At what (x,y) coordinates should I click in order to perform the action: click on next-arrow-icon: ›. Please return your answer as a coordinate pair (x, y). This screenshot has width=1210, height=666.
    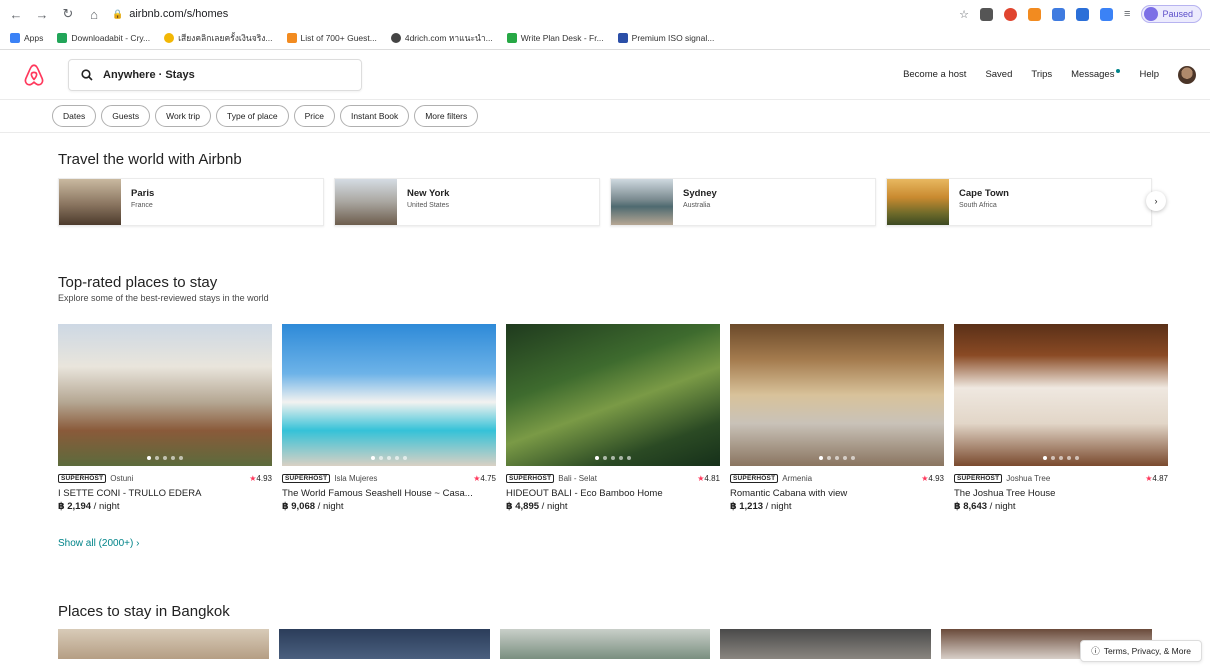
    Looking at the image, I should click on (1156, 201).